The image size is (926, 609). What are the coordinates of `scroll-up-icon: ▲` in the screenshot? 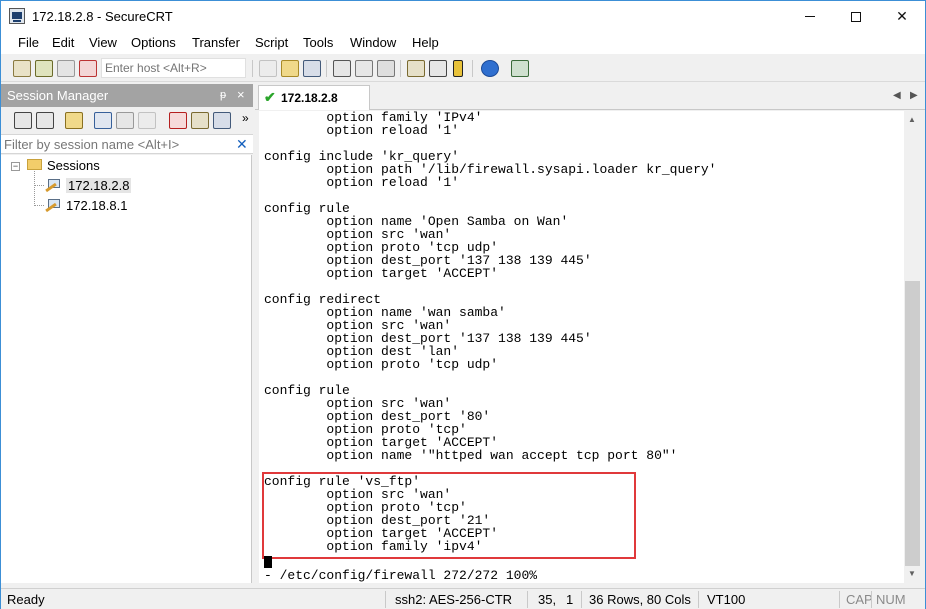 It's located at (912, 119).